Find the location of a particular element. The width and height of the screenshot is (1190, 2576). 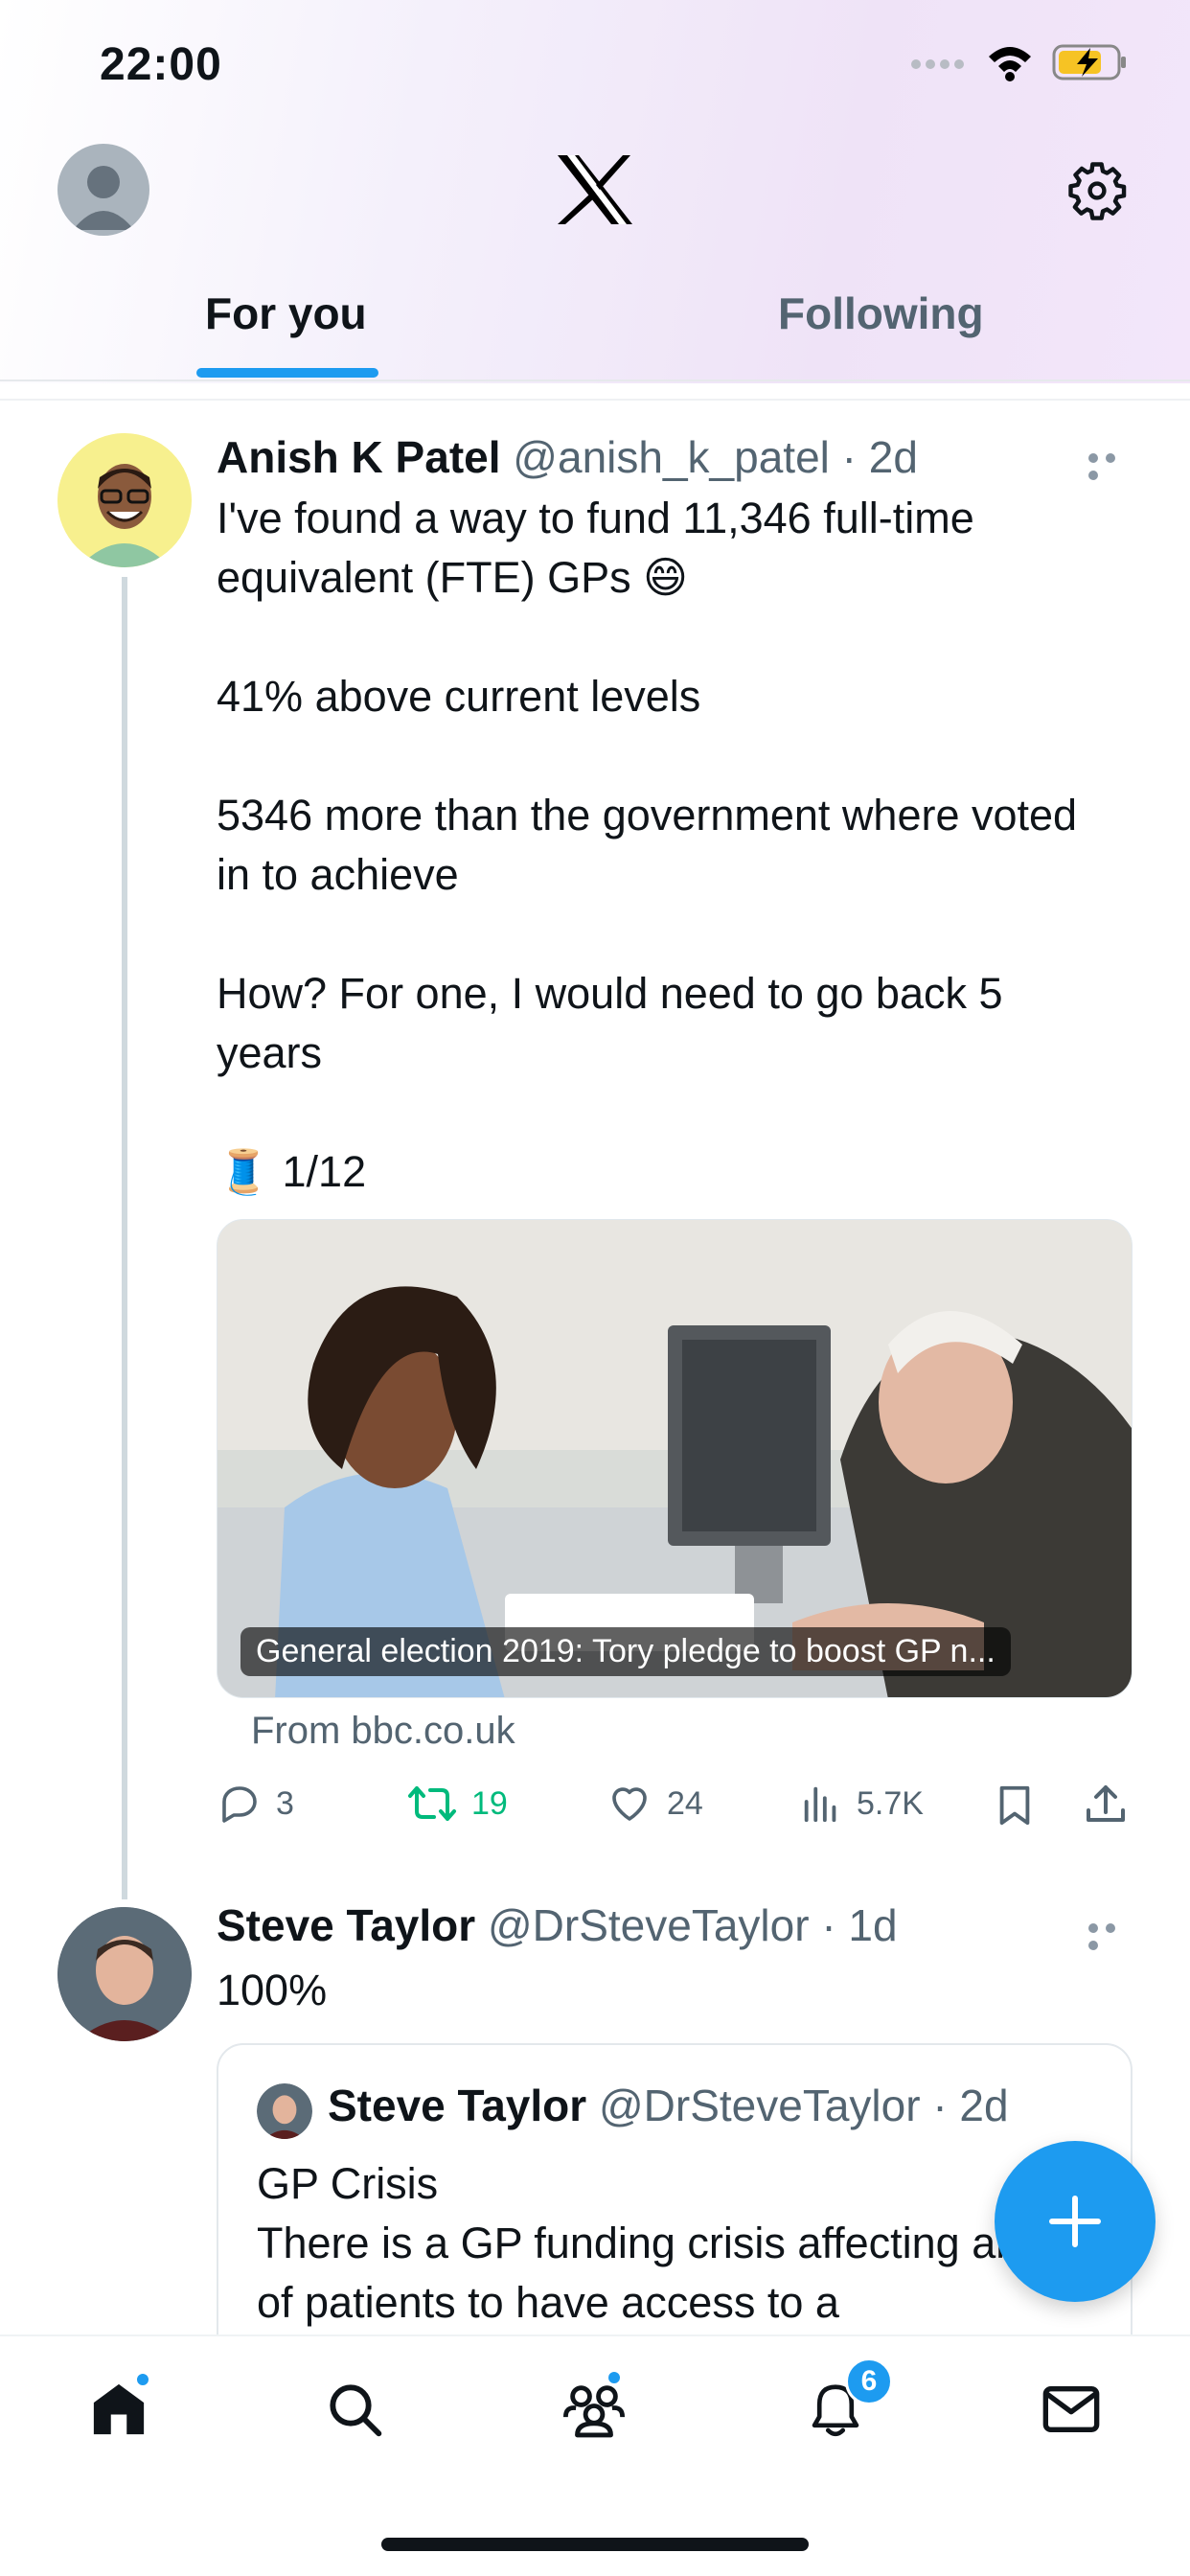

quoted-tweet-timestamp: · 2d is located at coordinates (971, 2105).